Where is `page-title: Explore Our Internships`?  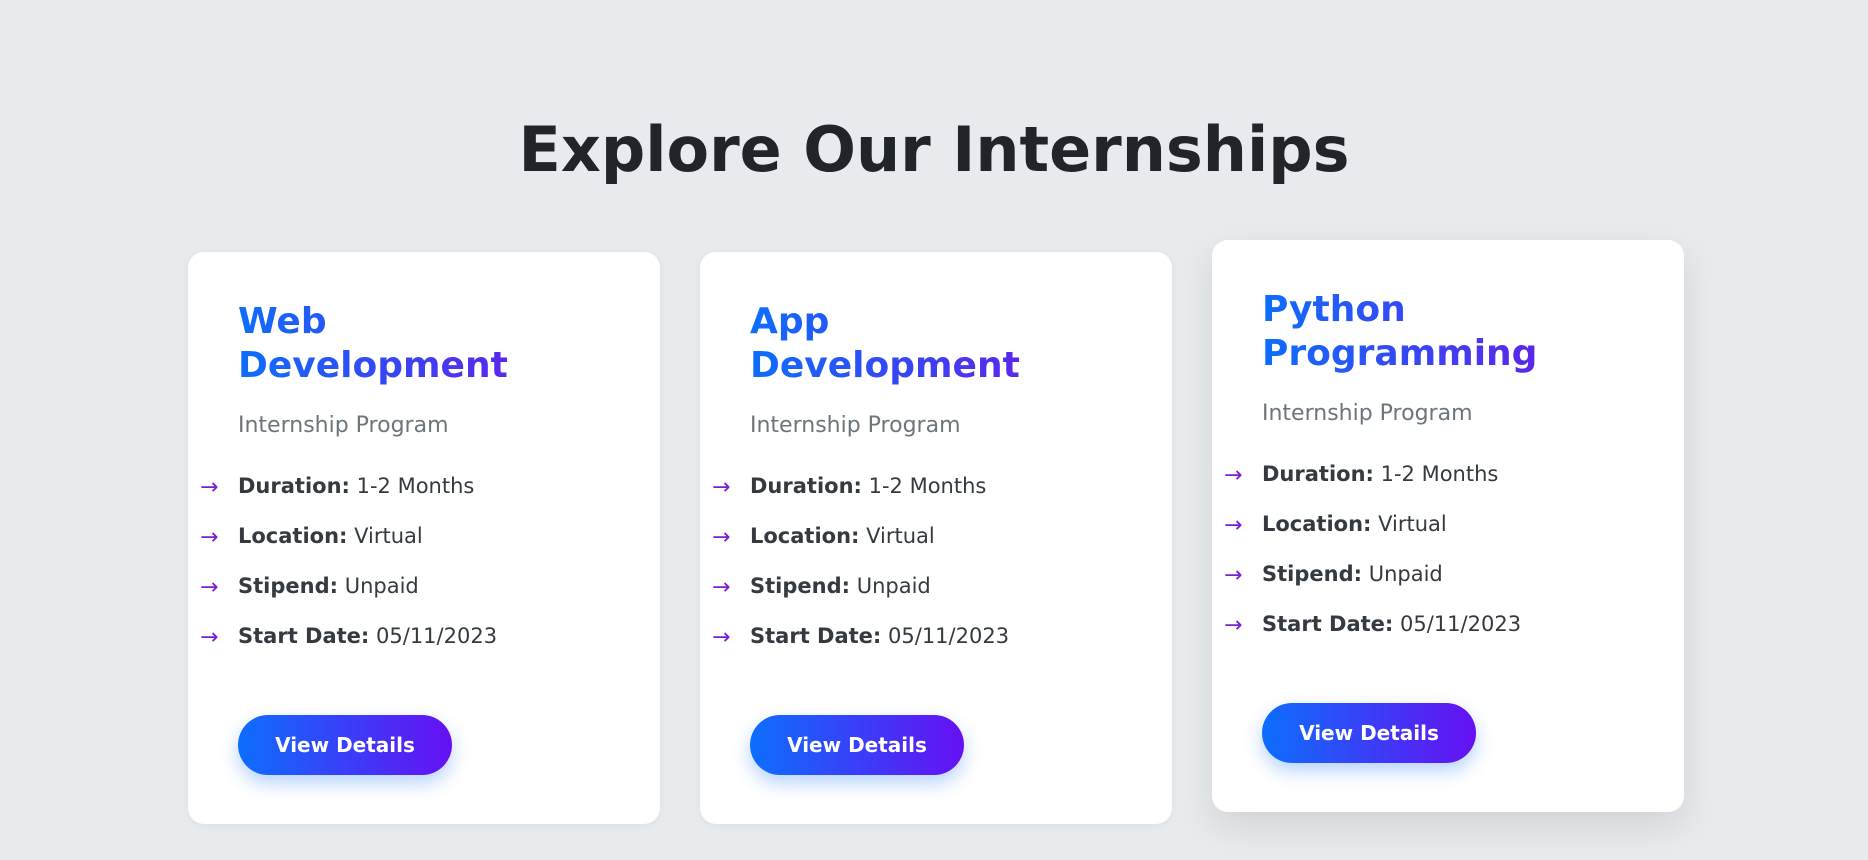
page-title: Explore Our Internships is located at coordinates (934, 149).